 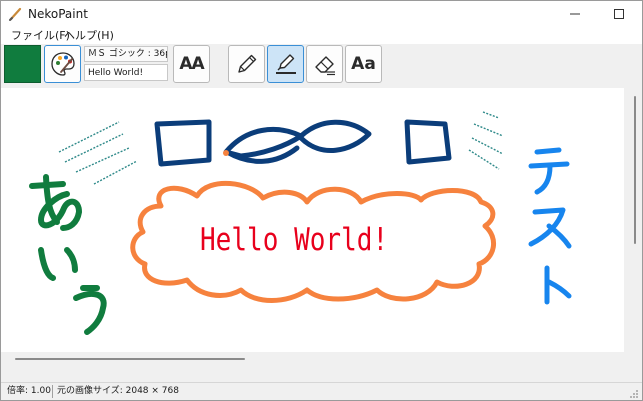 I want to click on teal-hatch-left, so click(x=98, y=153).